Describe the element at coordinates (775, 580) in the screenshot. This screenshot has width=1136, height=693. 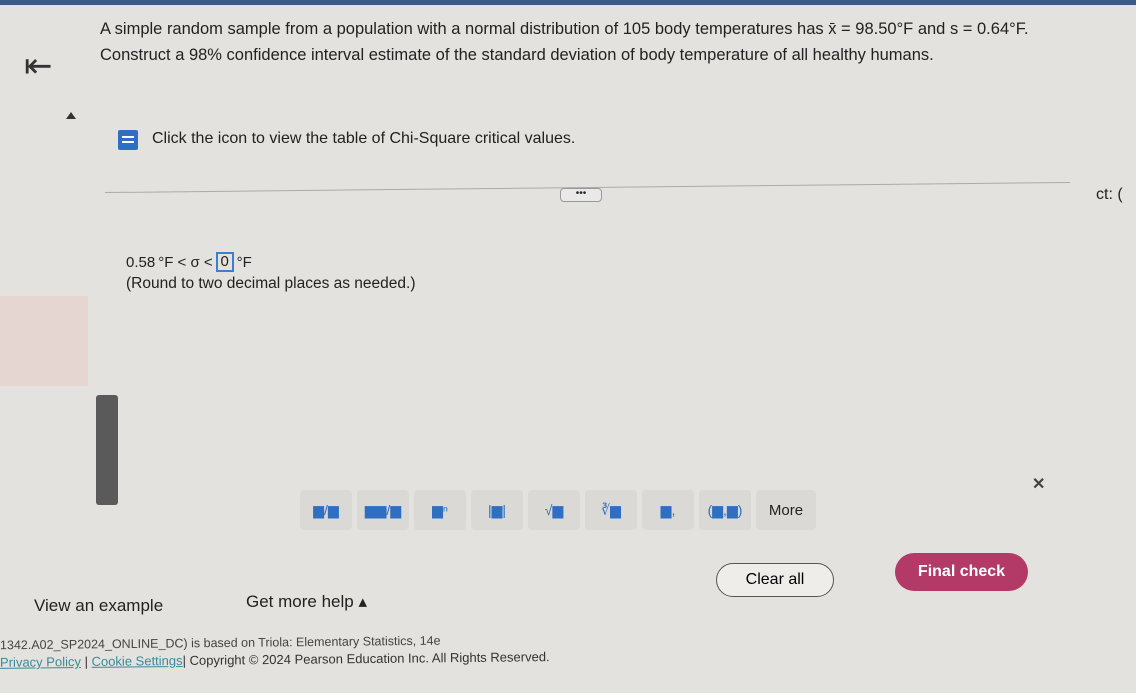
I see `clear-all-button: Clear all` at that location.